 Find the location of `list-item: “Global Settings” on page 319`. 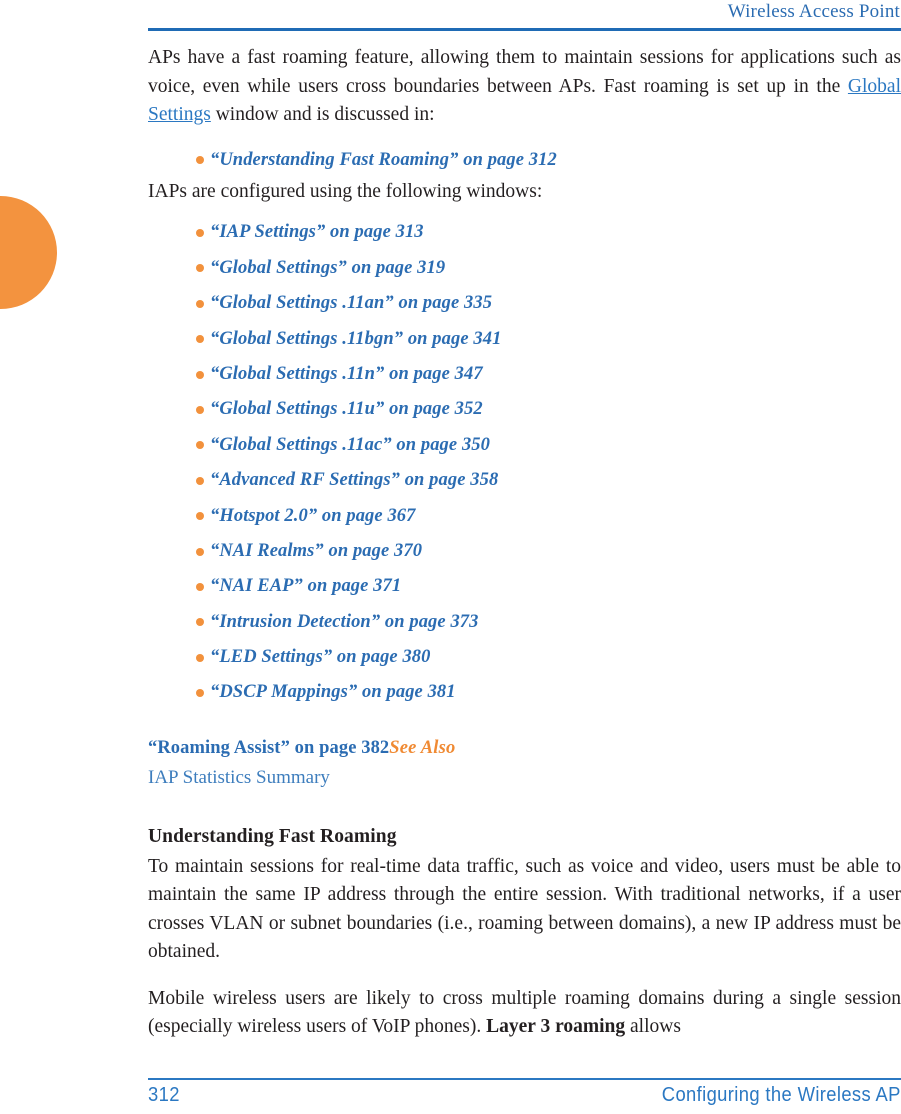

list-item: “Global Settings” on page 319 is located at coordinates (524, 268).